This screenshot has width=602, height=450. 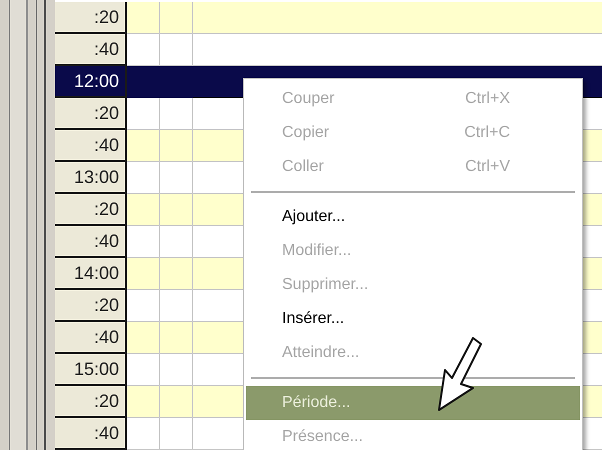 What do you see at coordinates (91, 370) in the screenshot?
I see `time-cell: 15:00` at bounding box center [91, 370].